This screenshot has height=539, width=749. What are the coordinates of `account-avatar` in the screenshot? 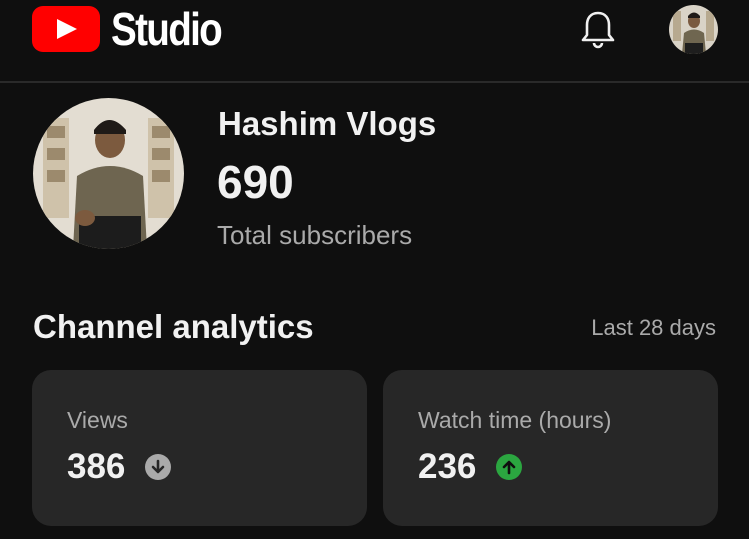 It's located at (693, 29).